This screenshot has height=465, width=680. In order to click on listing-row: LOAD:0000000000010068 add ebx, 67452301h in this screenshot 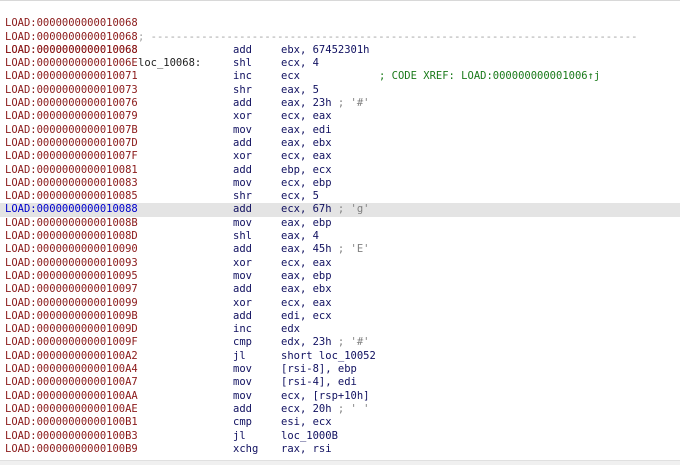, I will do `click(340, 50)`.